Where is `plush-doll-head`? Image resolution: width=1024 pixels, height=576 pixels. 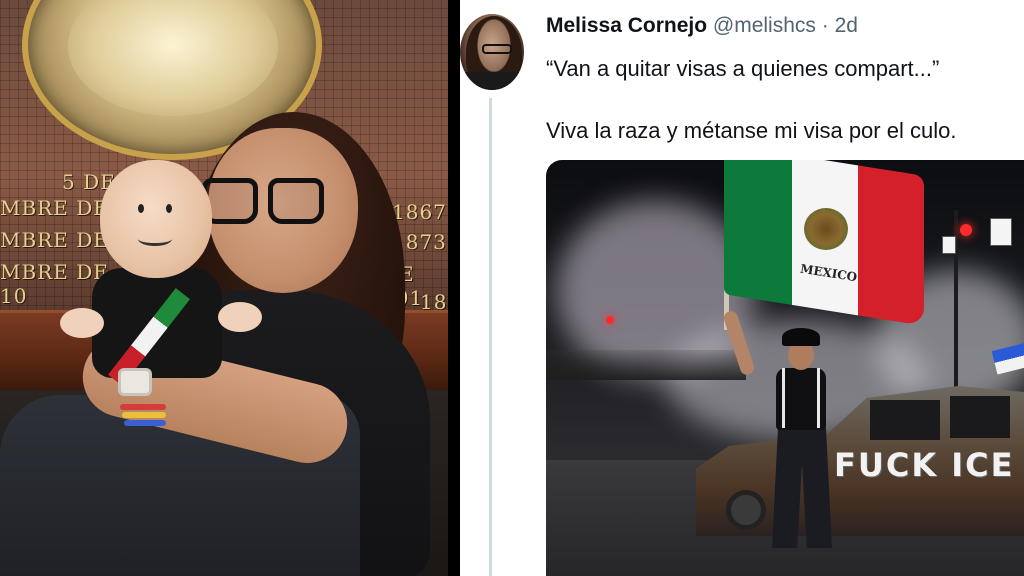
plush-doll-head is located at coordinates (156, 219).